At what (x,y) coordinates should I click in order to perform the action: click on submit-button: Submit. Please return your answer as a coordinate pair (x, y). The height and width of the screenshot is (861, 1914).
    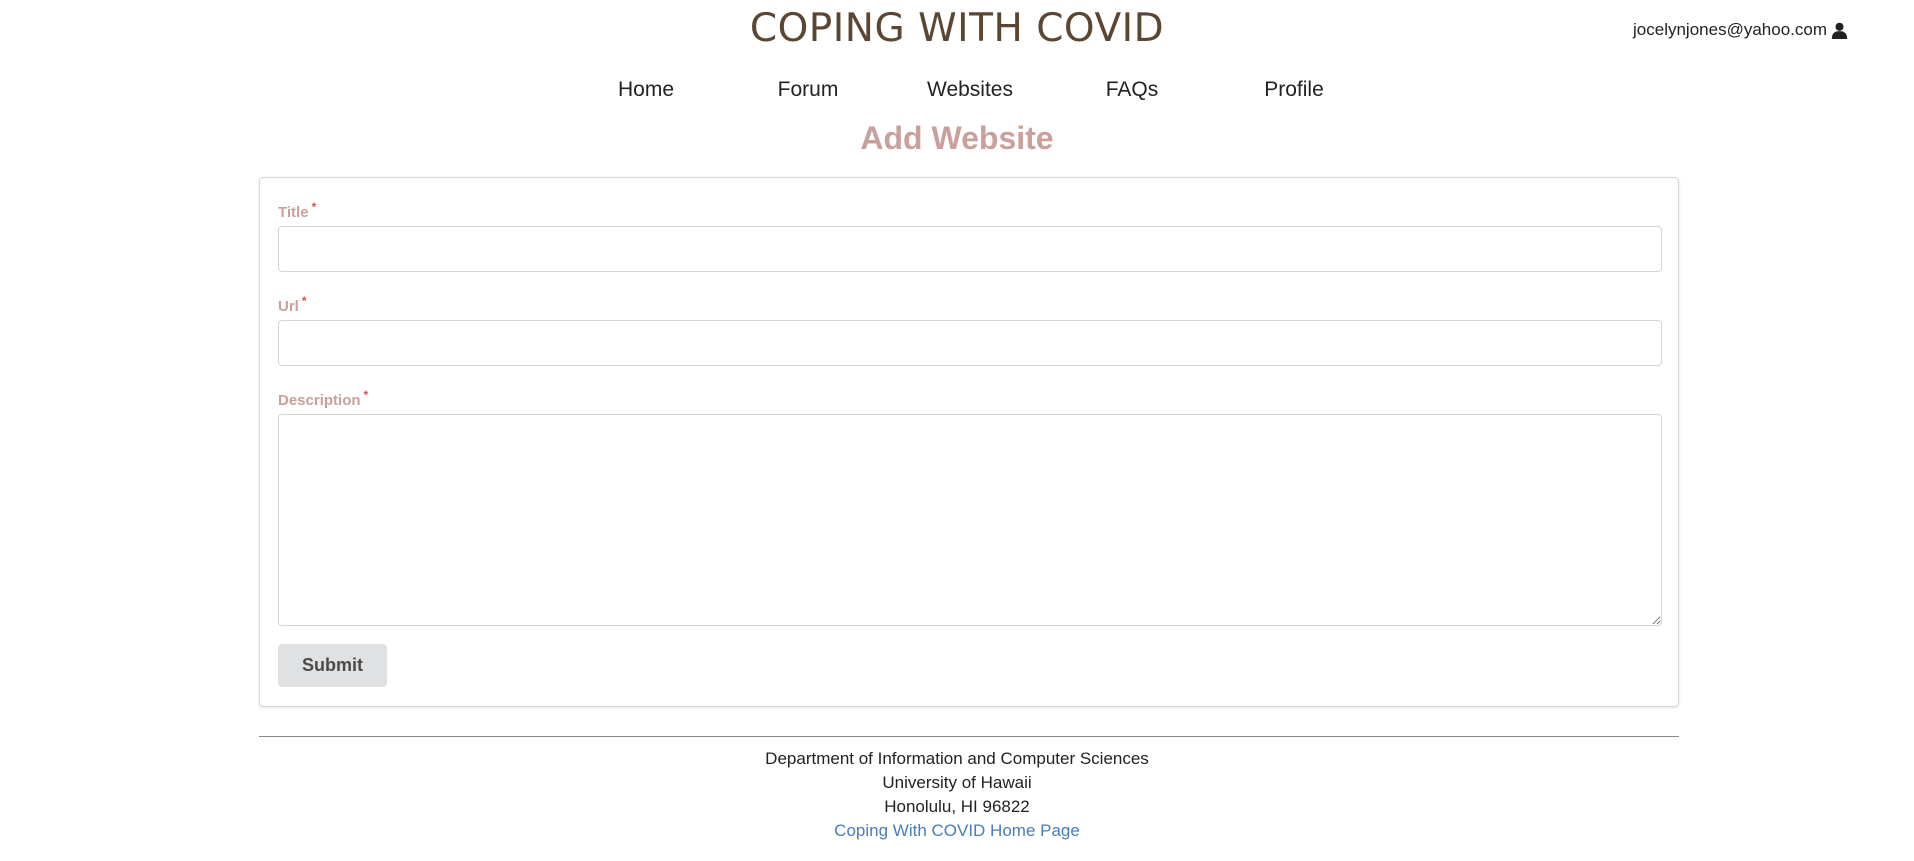
    Looking at the image, I should click on (332, 665).